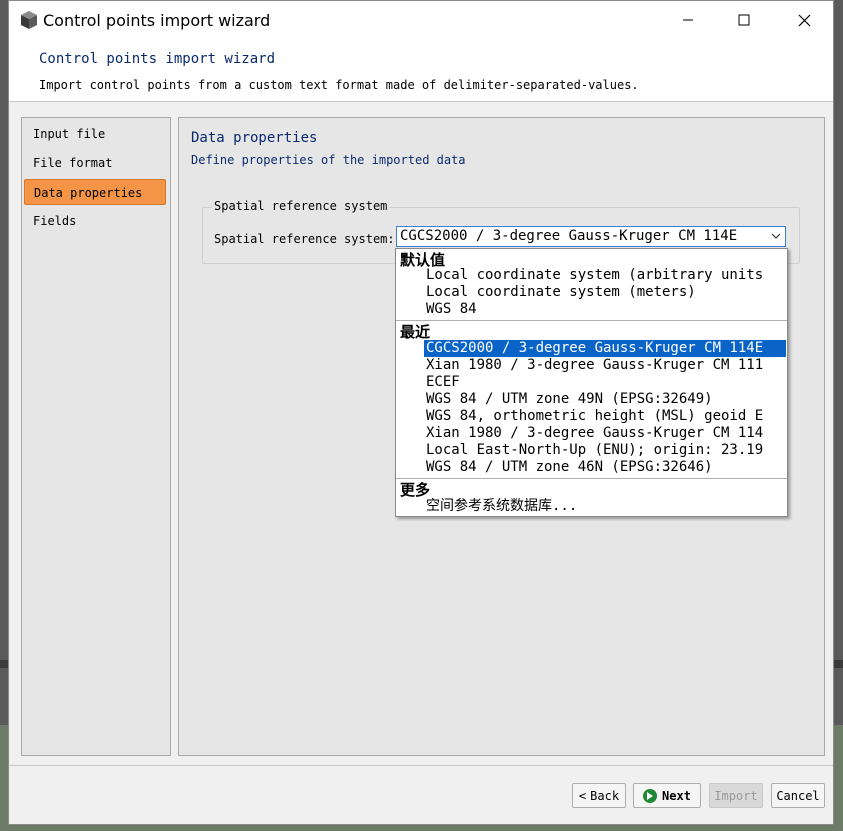 The height and width of the screenshot is (831, 843). Describe the element at coordinates (301, 206) in the screenshot. I see `srs-group-title: Spatial reference system` at that location.